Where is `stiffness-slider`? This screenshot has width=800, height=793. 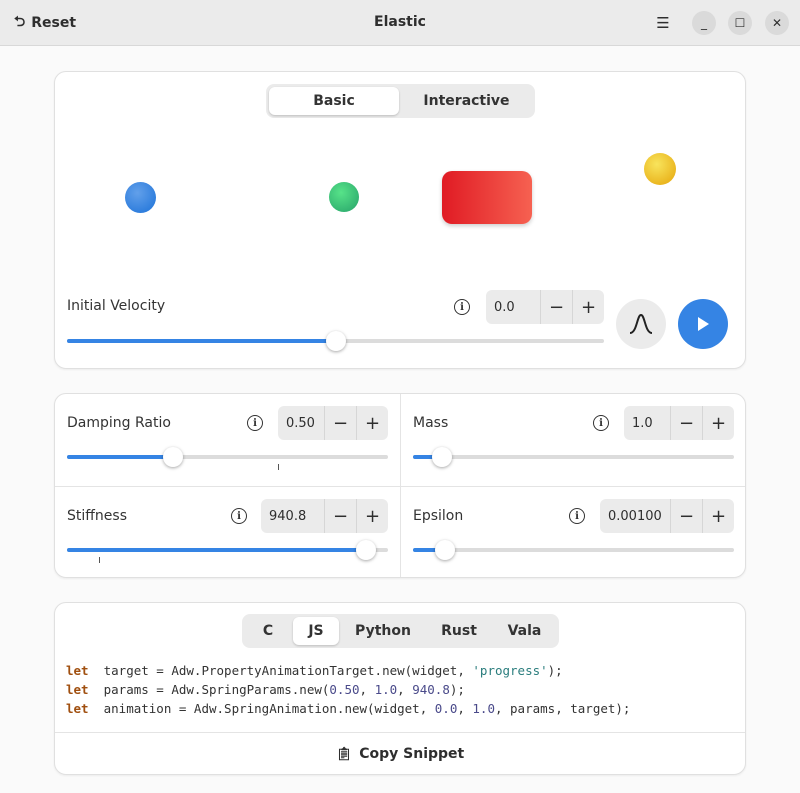 stiffness-slider is located at coordinates (227, 550).